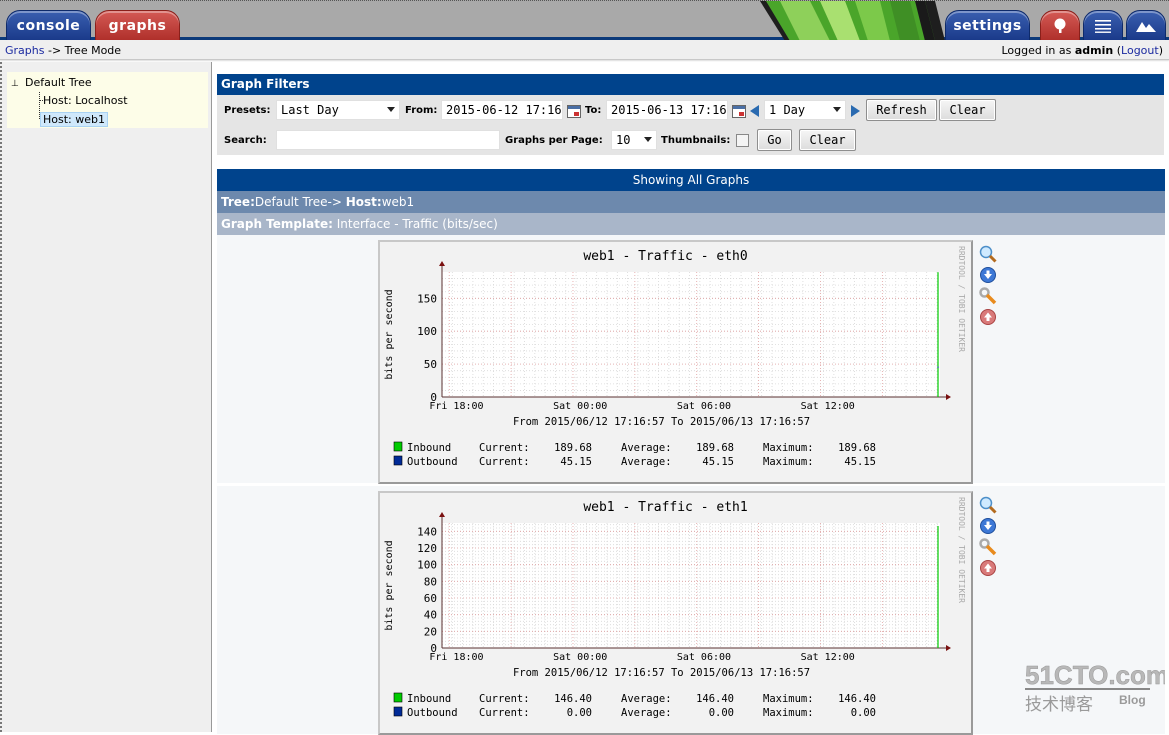 The width and height of the screenshot is (1169, 735). What do you see at coordinates (24, 50) in the screenshot?
I see `breadcrumb-graphs-link: Graphs` at bounding box center [24, 50].